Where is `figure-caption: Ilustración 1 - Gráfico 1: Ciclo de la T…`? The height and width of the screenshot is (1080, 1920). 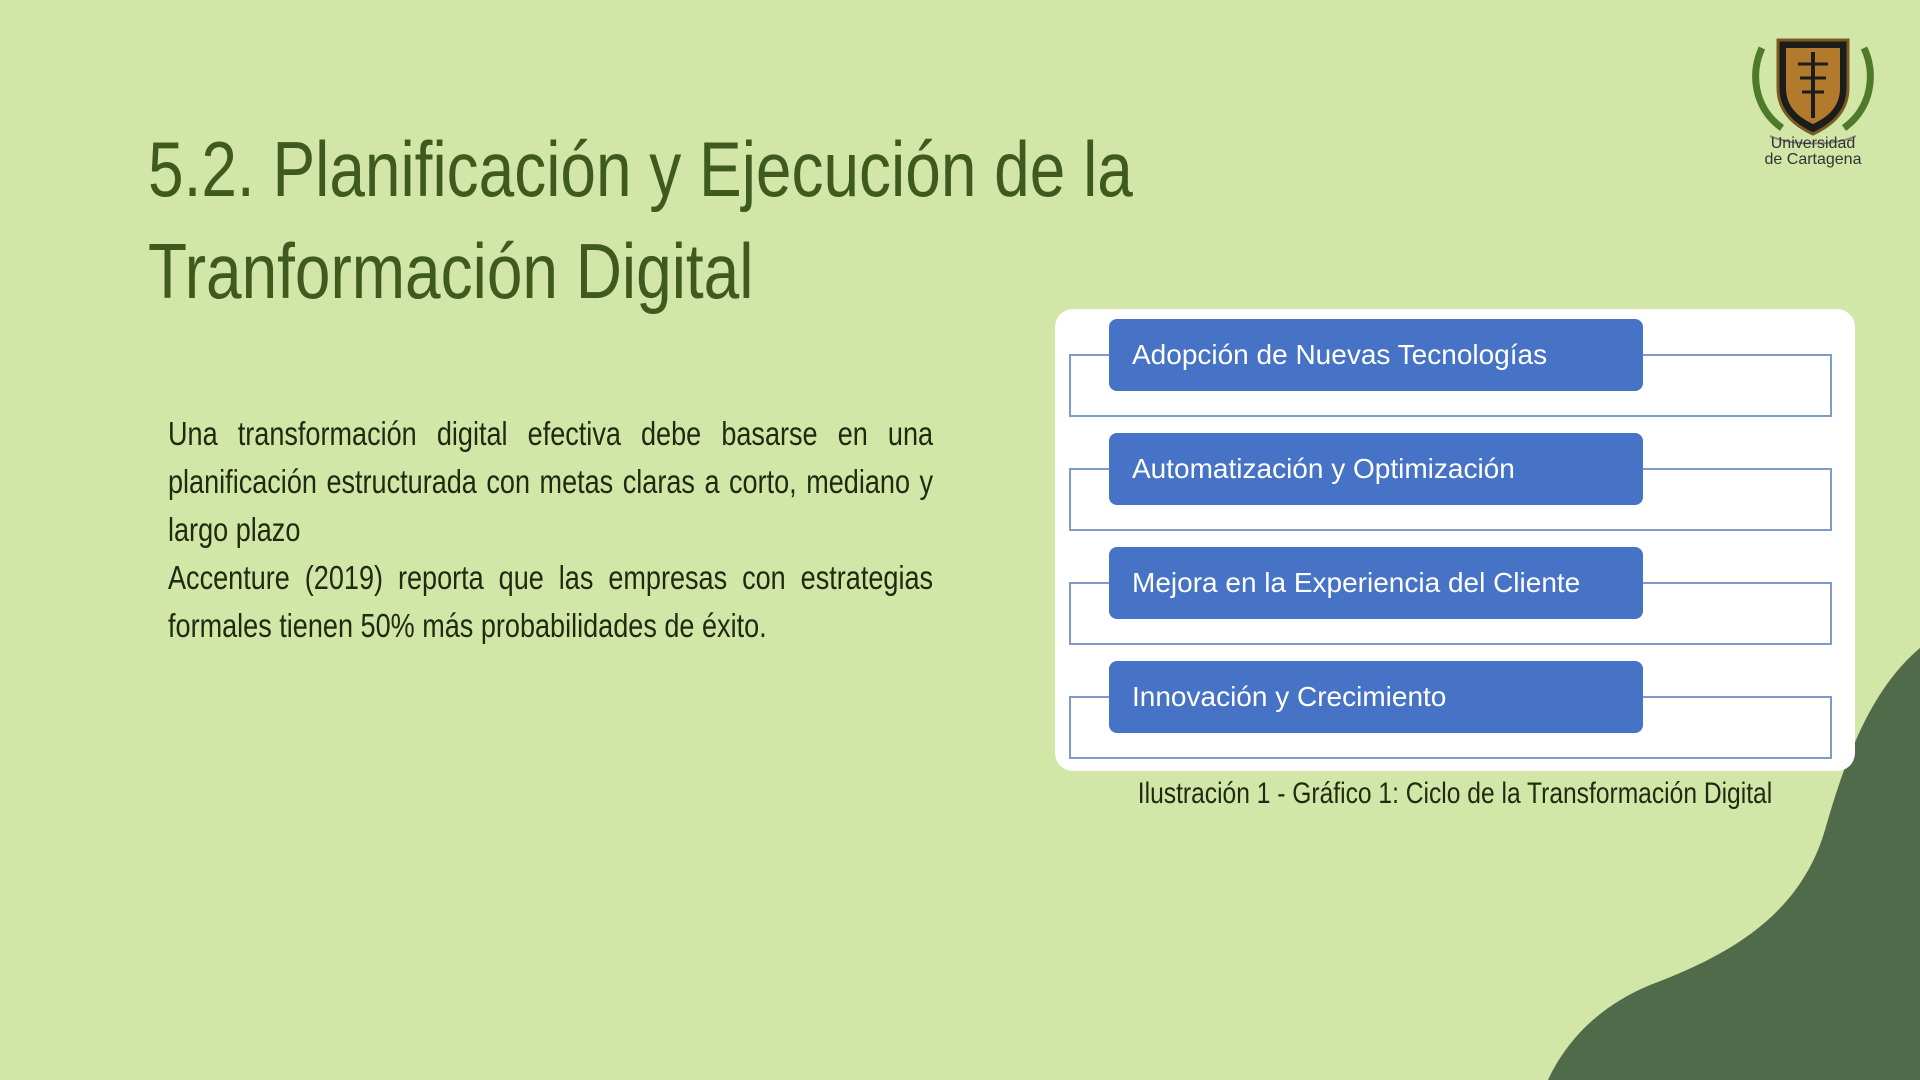 figure-caption: Ilustración 1 - Gráfico 1: Ciclo de la T… is located at coordinates (1455, 793).